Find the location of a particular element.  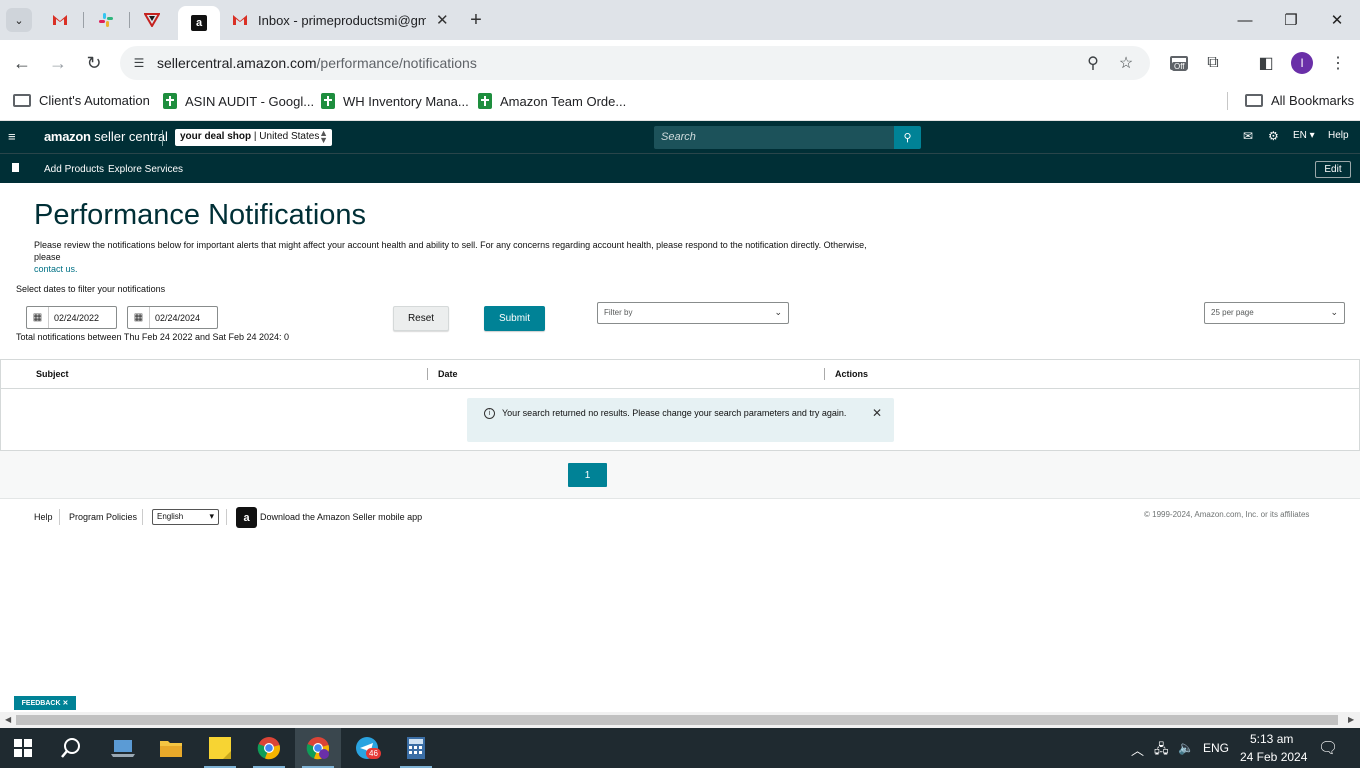

telegram-icon: 46 is located at coordinates (367, 748).